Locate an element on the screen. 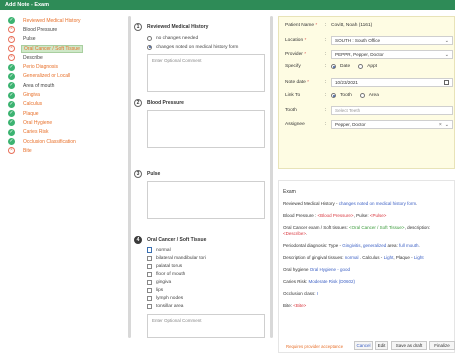 This screenshot has width=455, height=354. assignee-select: Pepper, Doctor × ⌄ is located at coordinates (392, 124).